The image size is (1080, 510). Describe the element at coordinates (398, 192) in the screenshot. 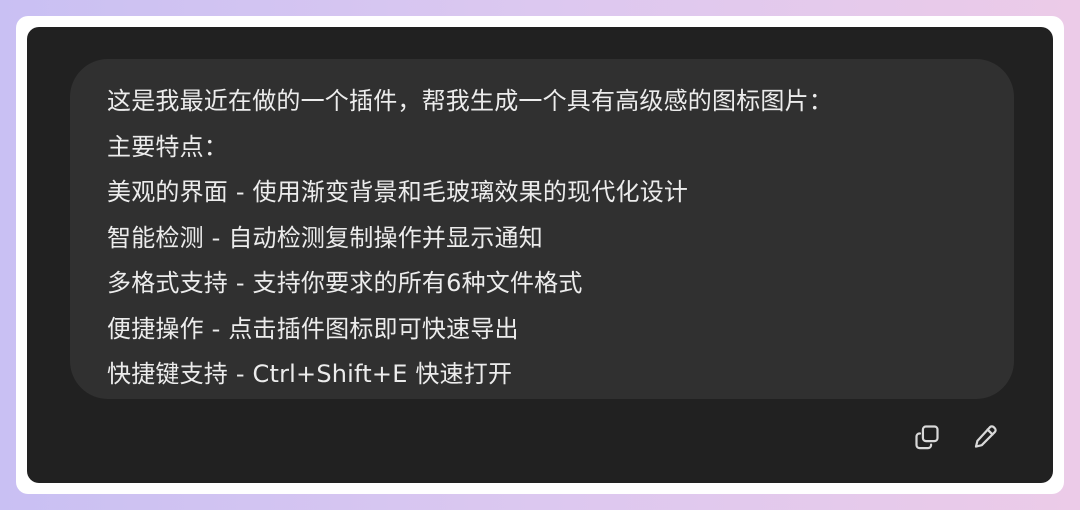

I see `message-line: 美观的界面 - 使用渐变背景和毛玻璃效果的现代化设计` at that location.